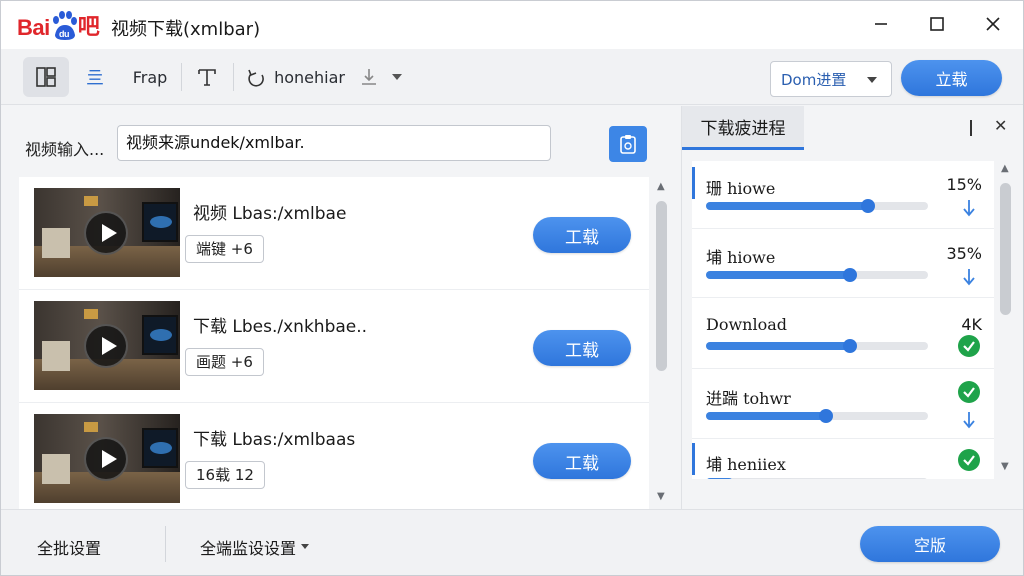 This screenshot has height=576, width=1024. What do you see at coordinates (843, 458) in the screenshot?
I see `download-item: 埔 heniiex` at bounding box center [843, 458].